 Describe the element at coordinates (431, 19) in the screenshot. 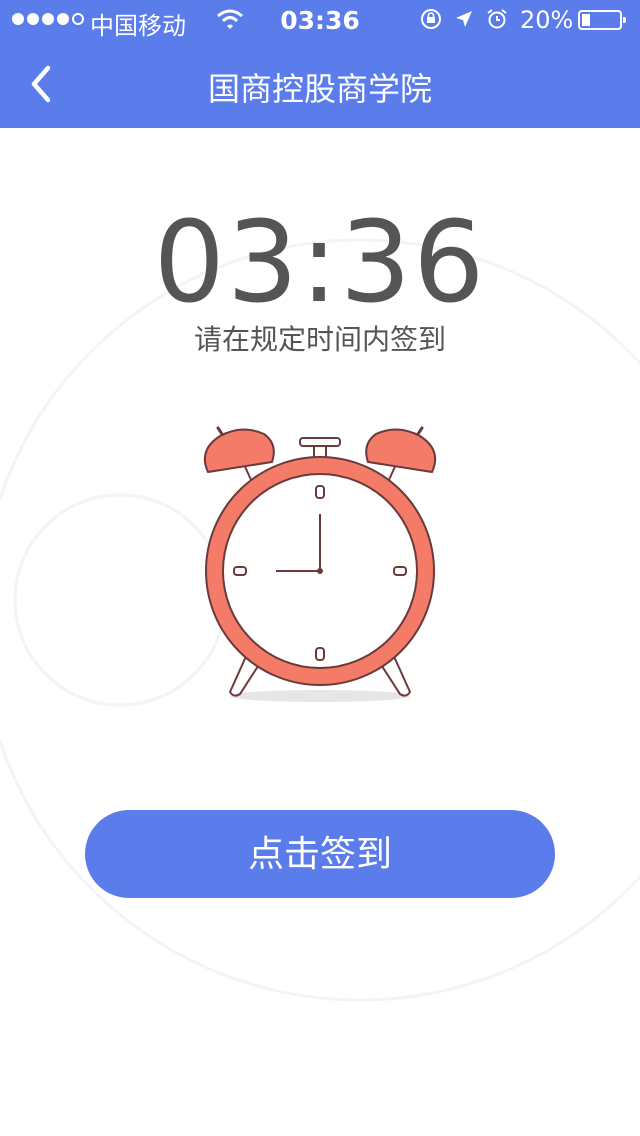

I see `rotation-lock-icon` at that location.